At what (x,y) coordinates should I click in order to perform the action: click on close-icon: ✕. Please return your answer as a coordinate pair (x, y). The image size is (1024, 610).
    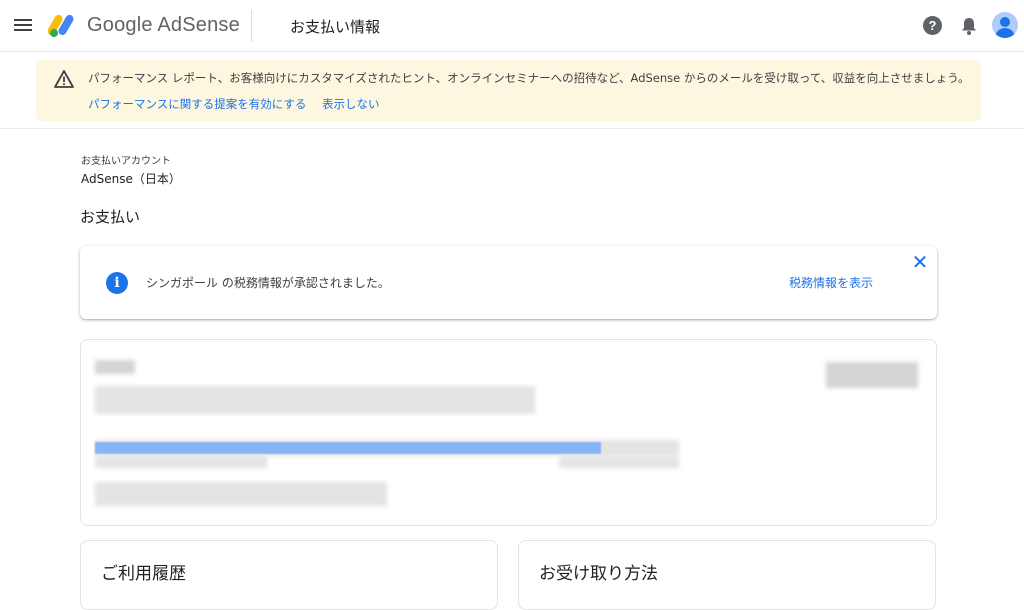
    Looking at the image, I should click on (920, 262).